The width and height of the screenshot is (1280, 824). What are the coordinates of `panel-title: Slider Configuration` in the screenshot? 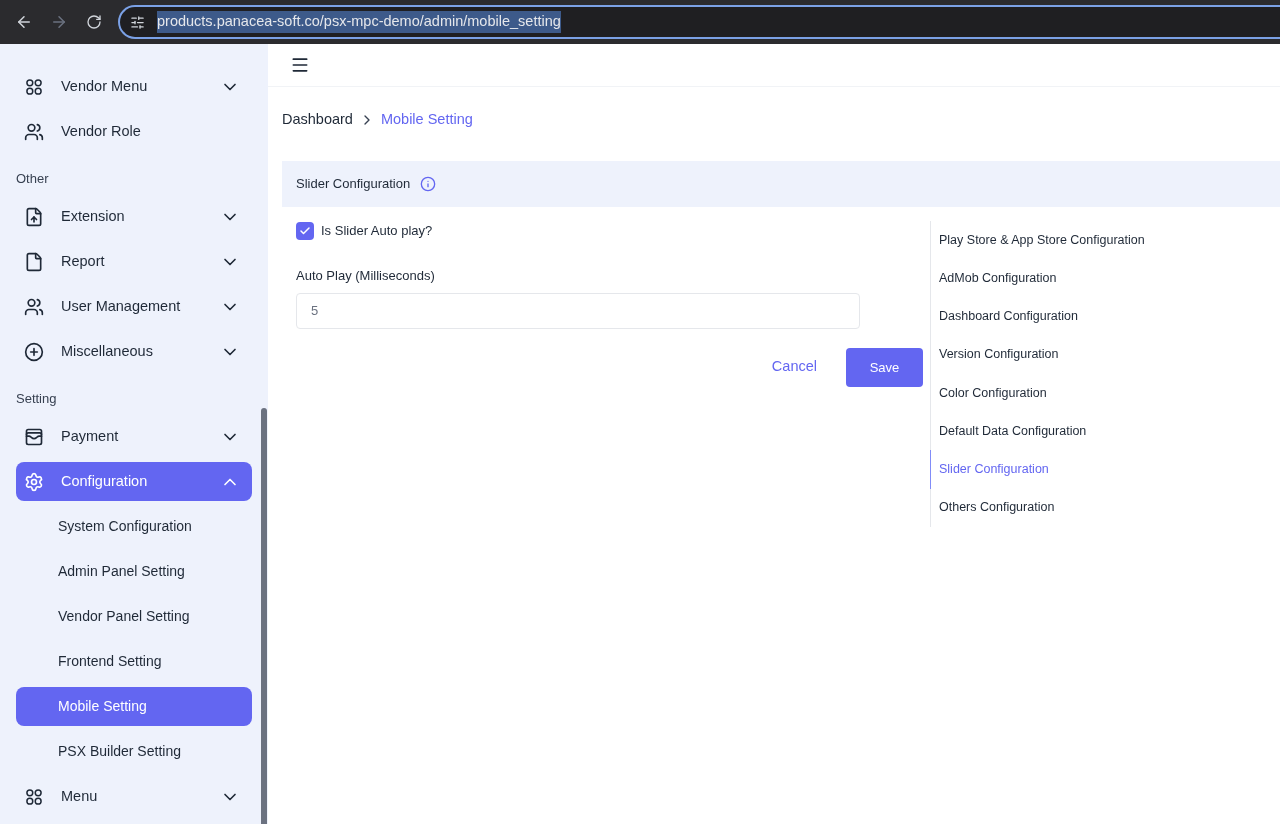 It's located at (353, 184).